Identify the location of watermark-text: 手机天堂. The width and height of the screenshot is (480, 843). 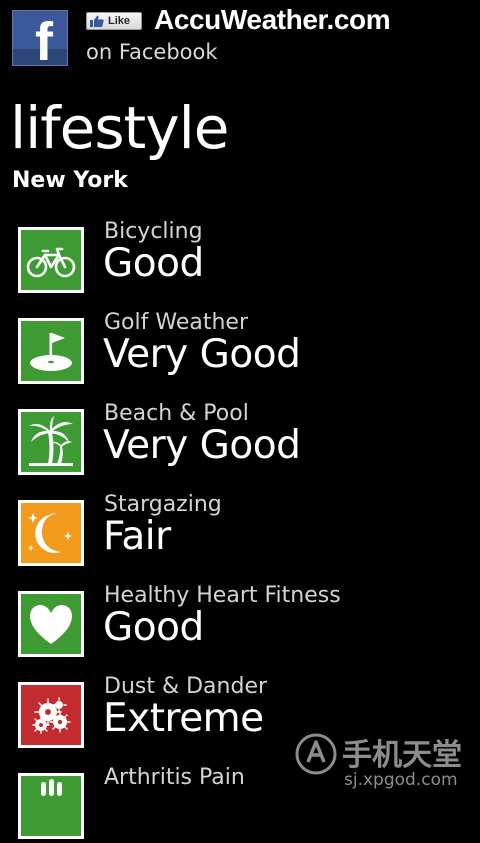
(402, 755).